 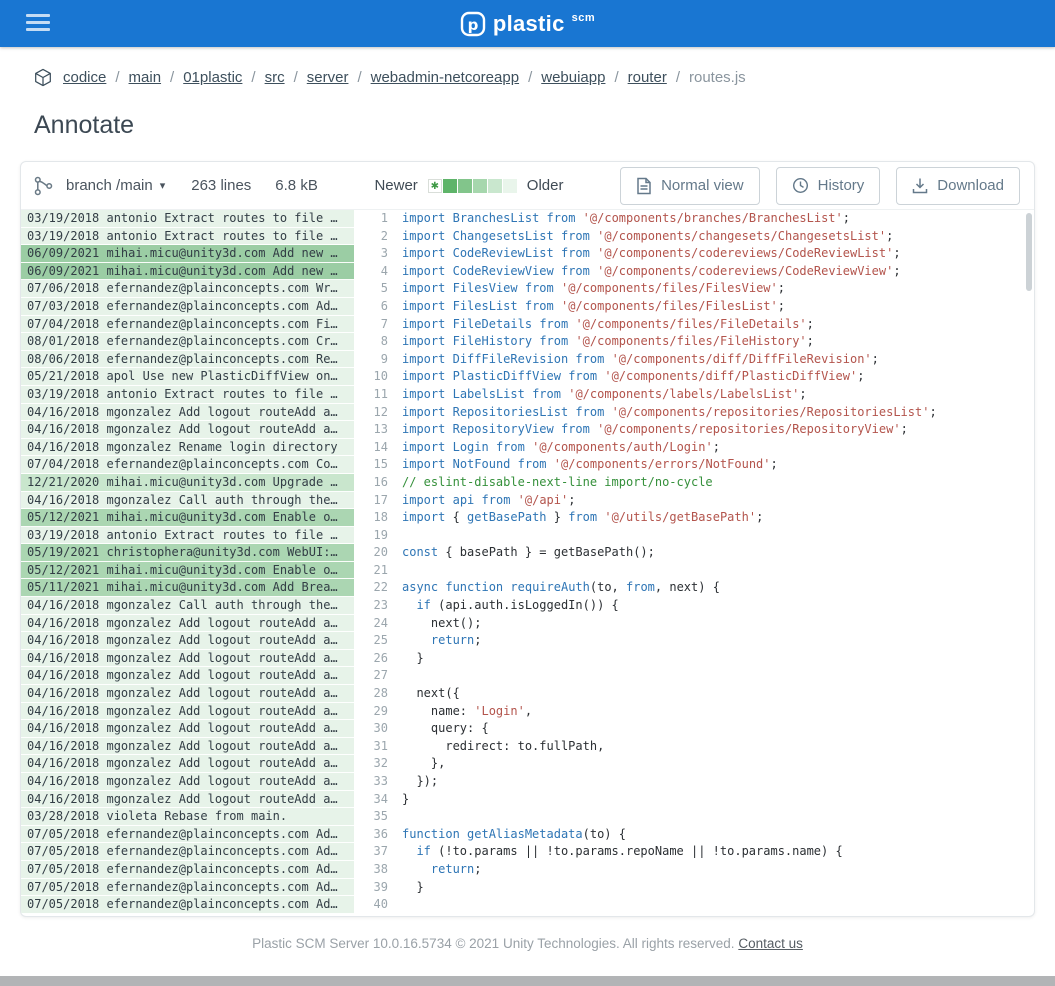 What do you see at coordinates (384, 323) in the screenshot?
I see `line-number: 7` at bounding box center [384, 323].